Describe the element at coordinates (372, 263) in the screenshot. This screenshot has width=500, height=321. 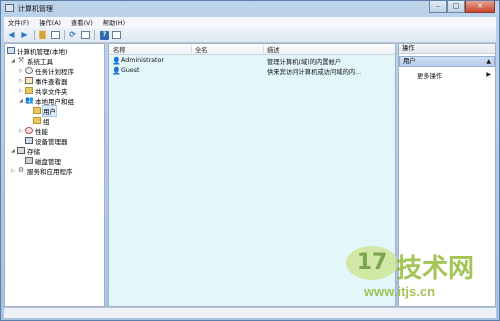
I see `watermark-logo: 17` at that location.